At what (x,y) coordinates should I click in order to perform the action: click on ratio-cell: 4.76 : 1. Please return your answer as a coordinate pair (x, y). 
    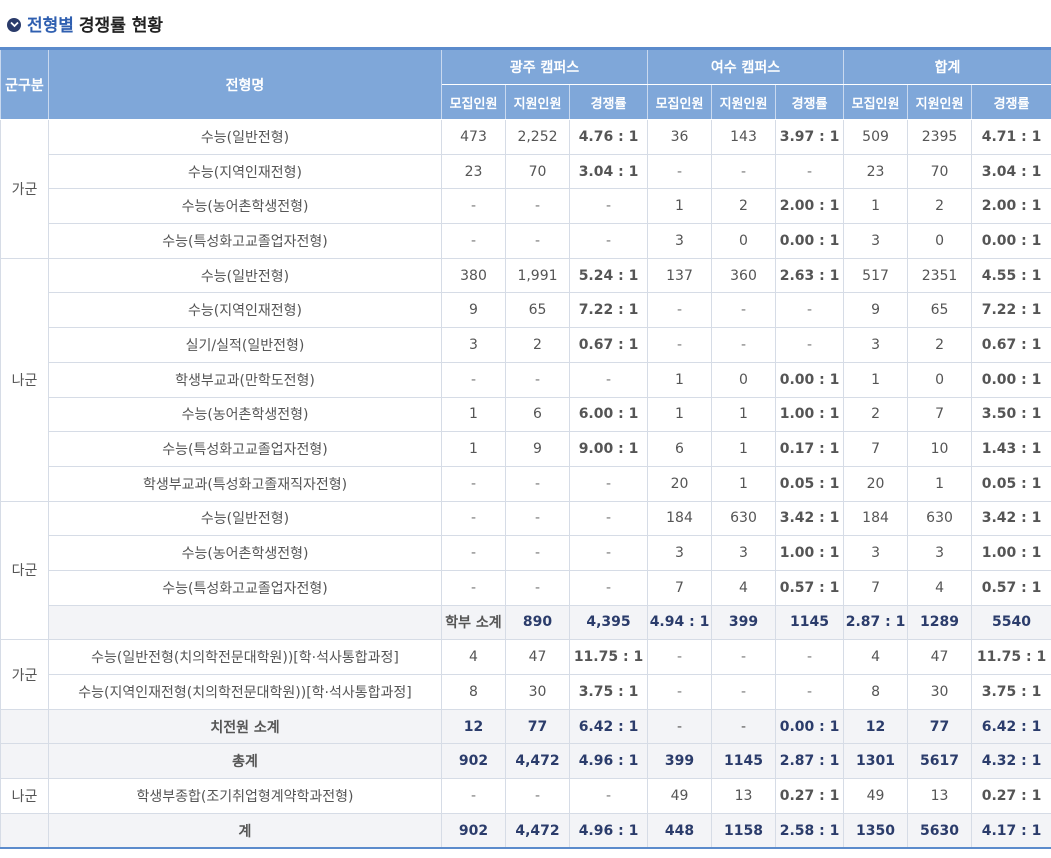
    Looking at the image, I should click on (608, 137).